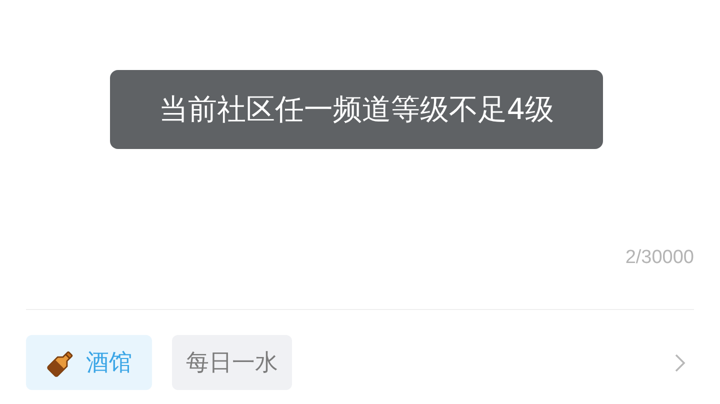 Image resolution: width=720 pixels, height=404 pixels. I want to click on chevron-right-icon, so click(680, 362).